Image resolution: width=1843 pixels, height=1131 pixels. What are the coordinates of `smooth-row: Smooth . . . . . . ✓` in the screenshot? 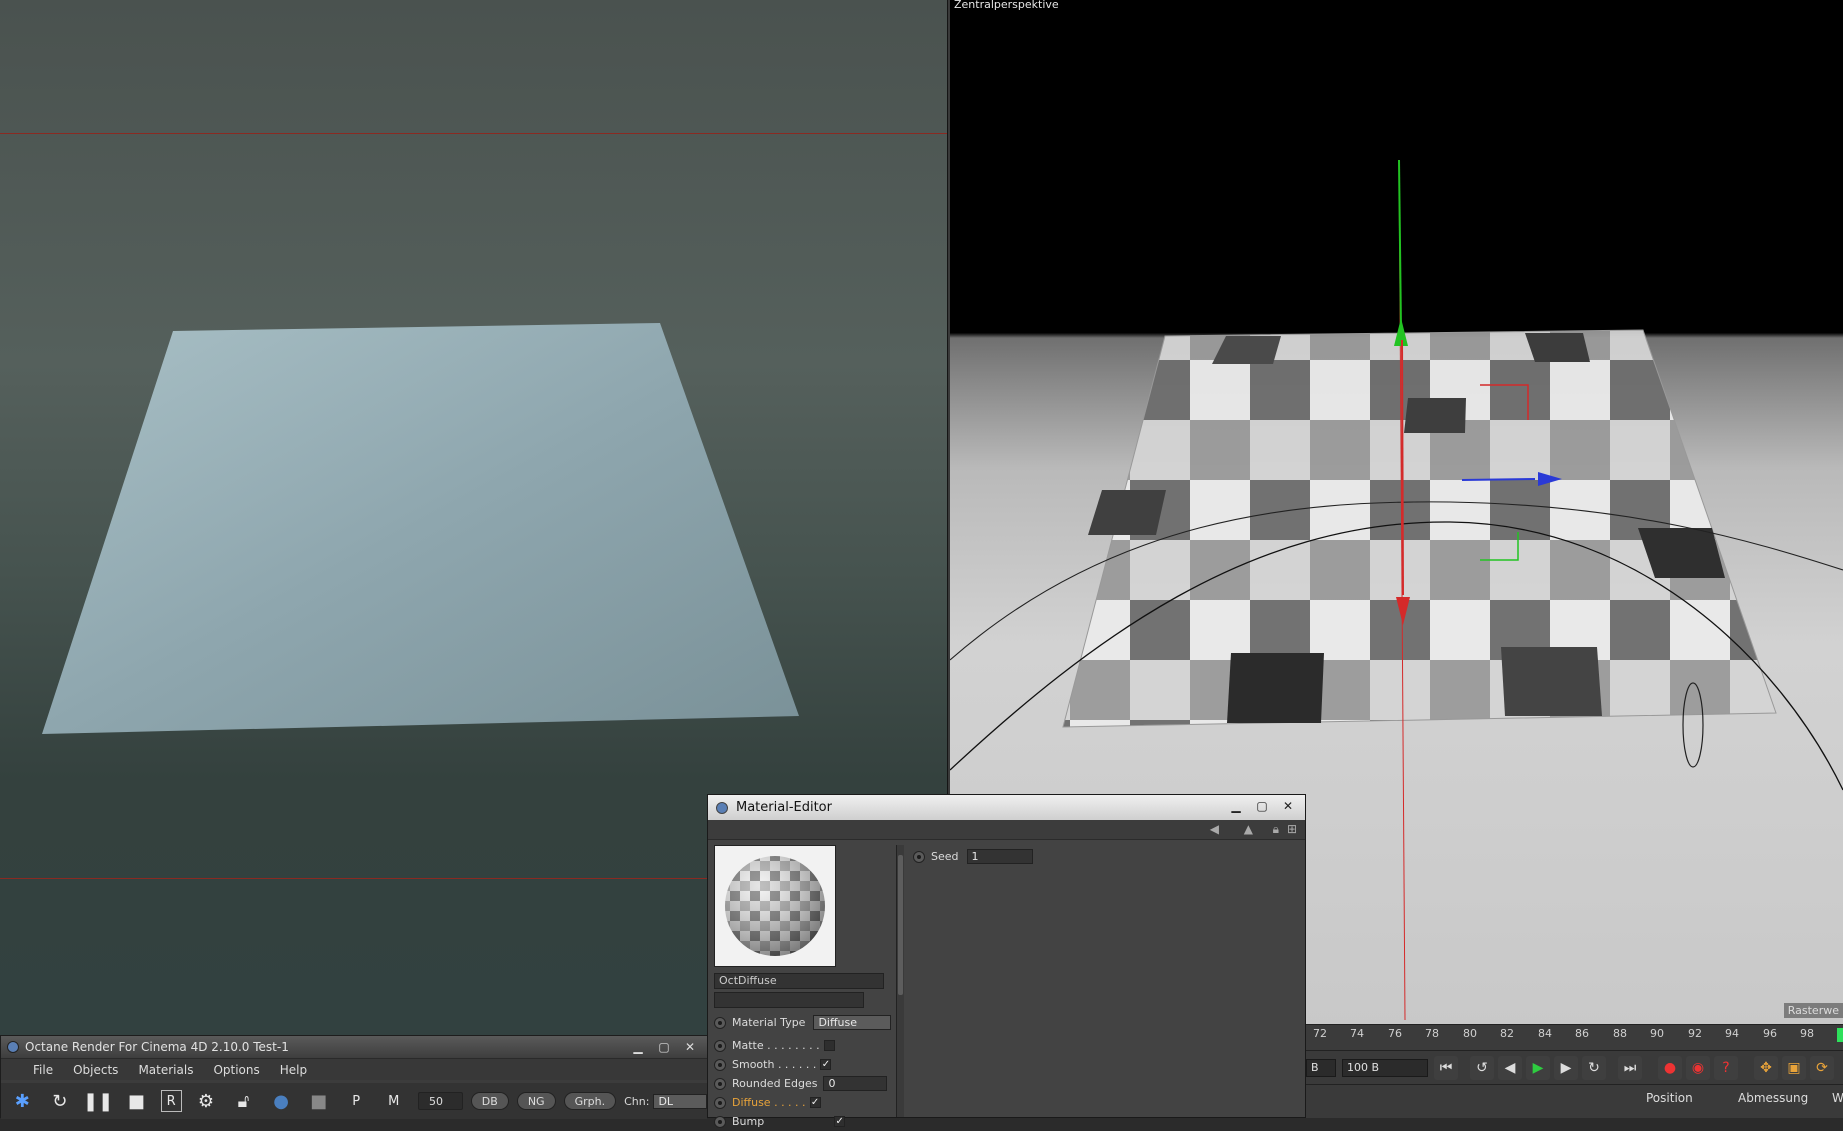 It's located at (805, 1064).